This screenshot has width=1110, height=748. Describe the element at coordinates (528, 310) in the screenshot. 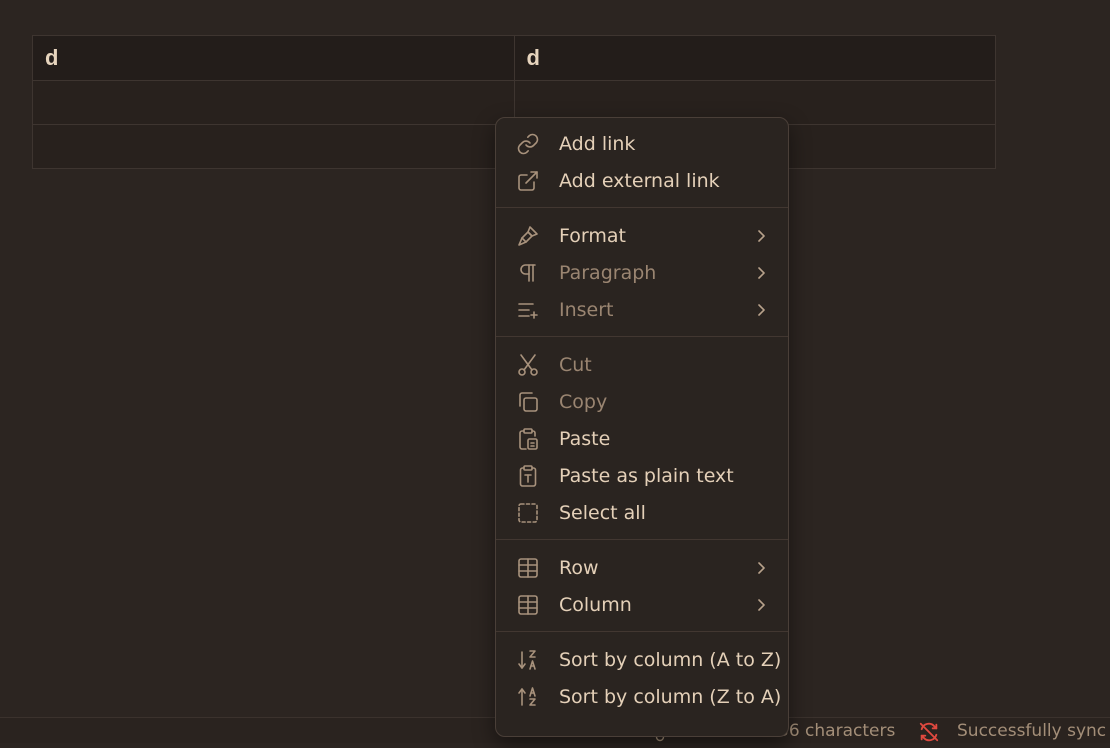

I see `list-plus-icon` at that location.